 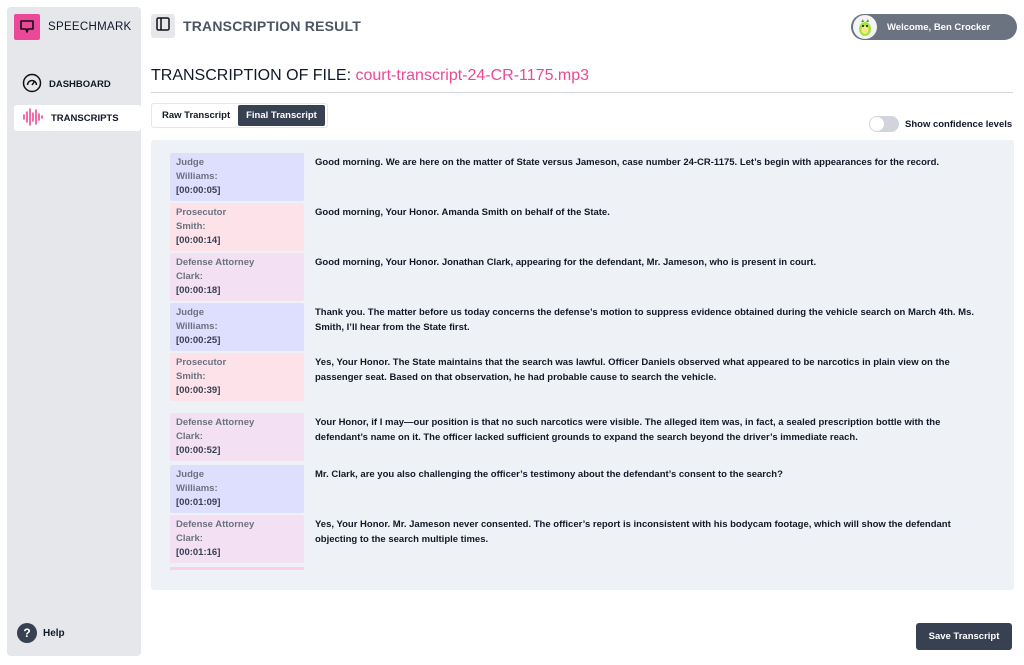 I want to click on sidebar-item-transcripts: TRANSCRIPTS, so click(x=77, y=118).